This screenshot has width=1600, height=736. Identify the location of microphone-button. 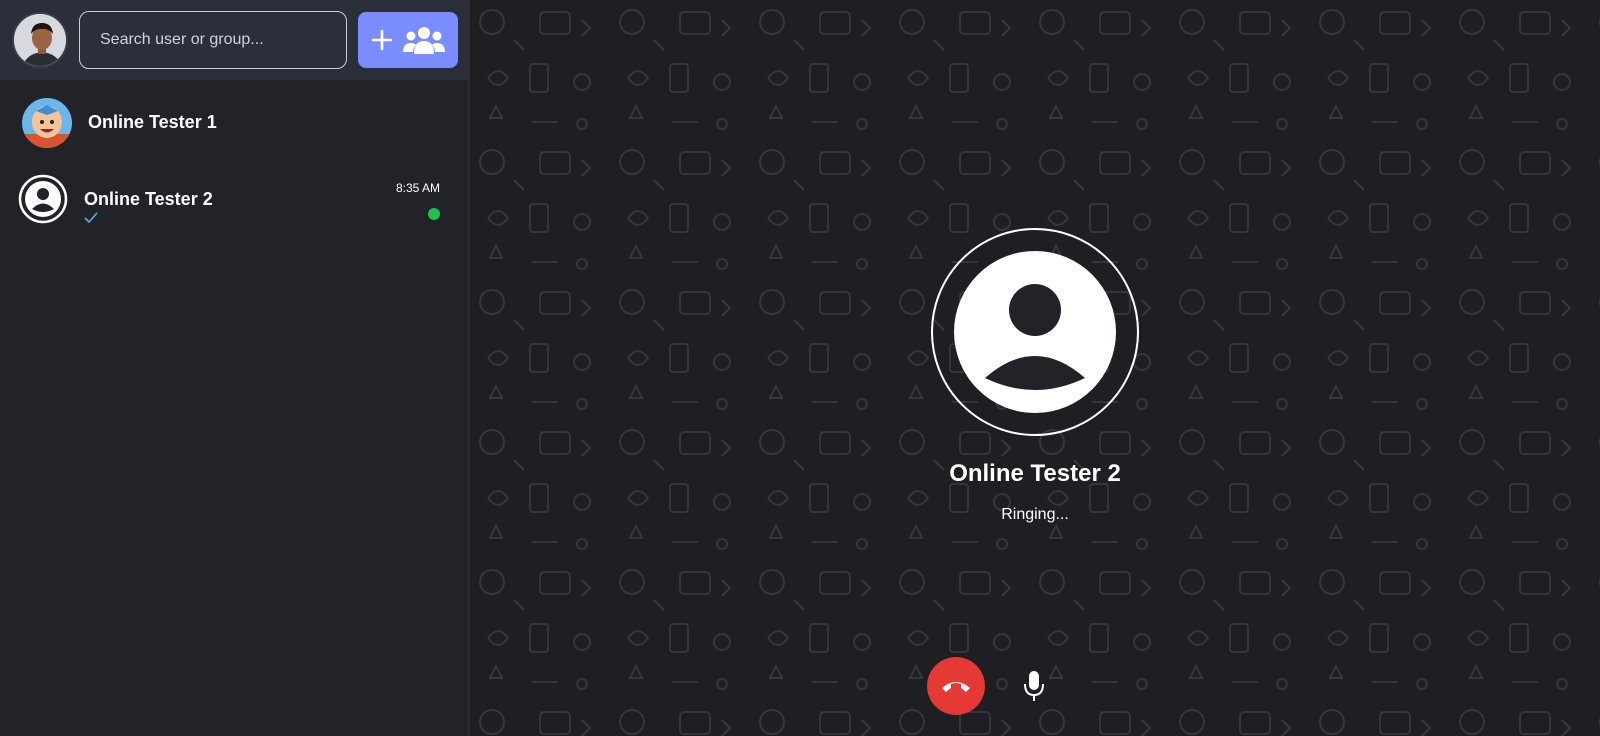
(1034, 686).